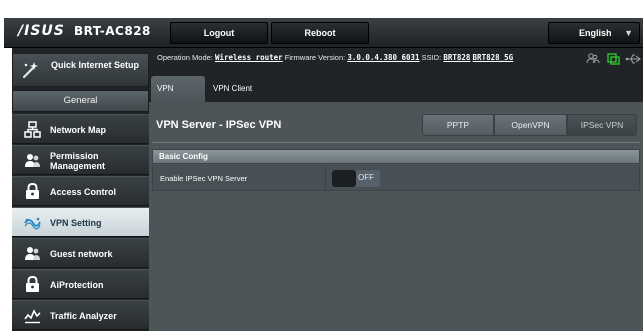 Image resolution: width=643 pixels, height=331 pixels. What do you see at coordinates (344, 178) in the screenshot?
I see `toggle-knob` at bounding box center [344, 178].